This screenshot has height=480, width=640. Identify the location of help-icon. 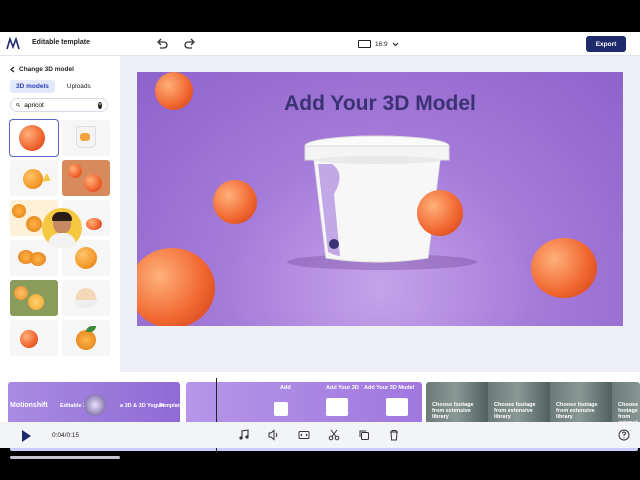
(624, 435).